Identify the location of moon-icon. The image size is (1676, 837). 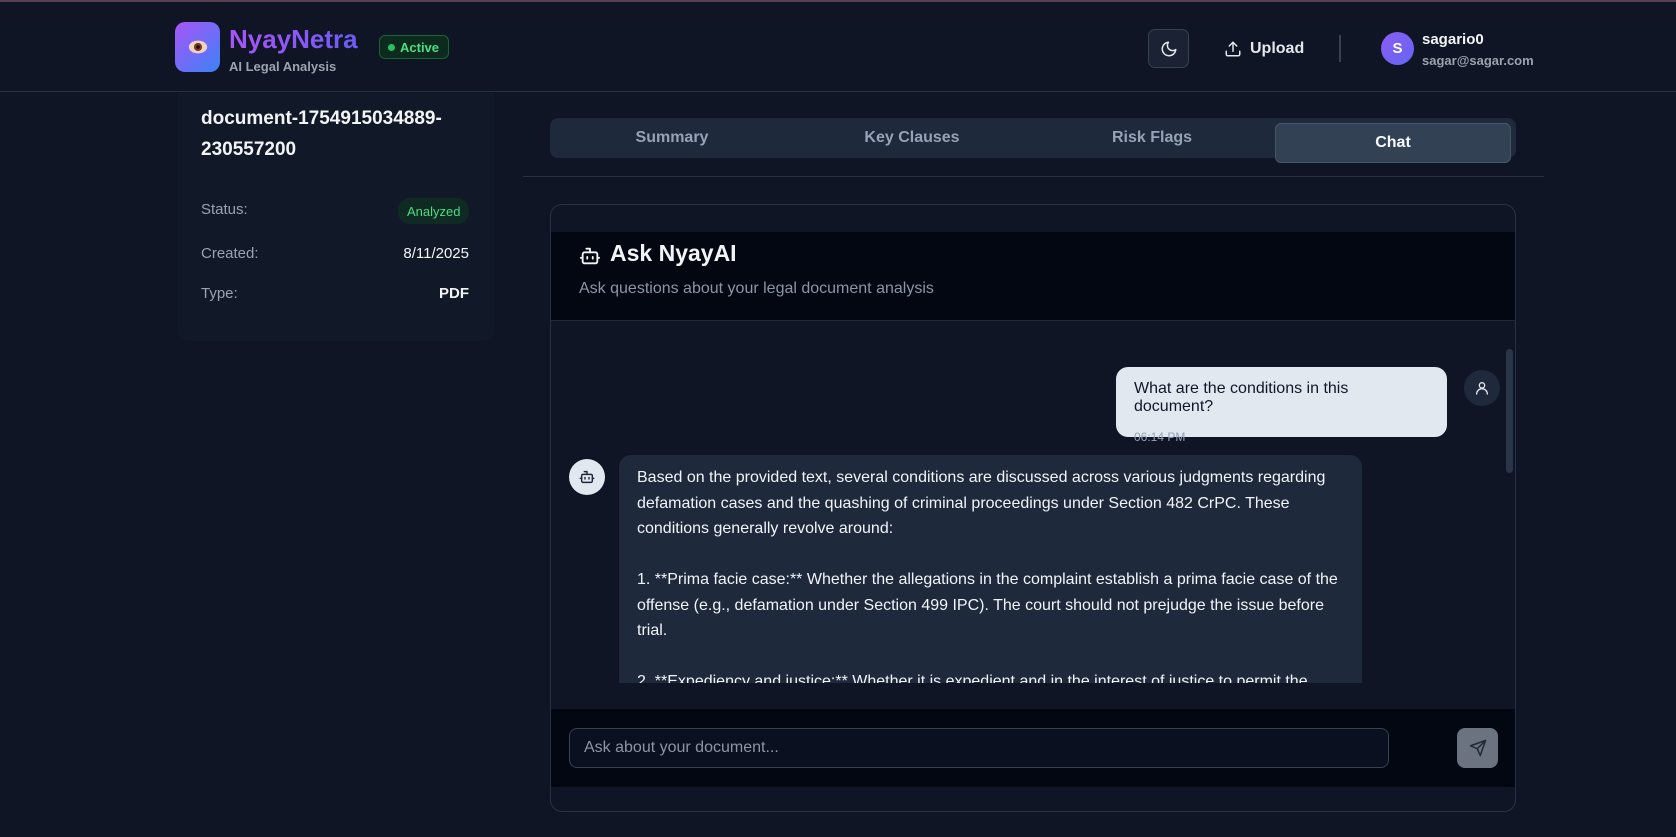
(1168, 48).